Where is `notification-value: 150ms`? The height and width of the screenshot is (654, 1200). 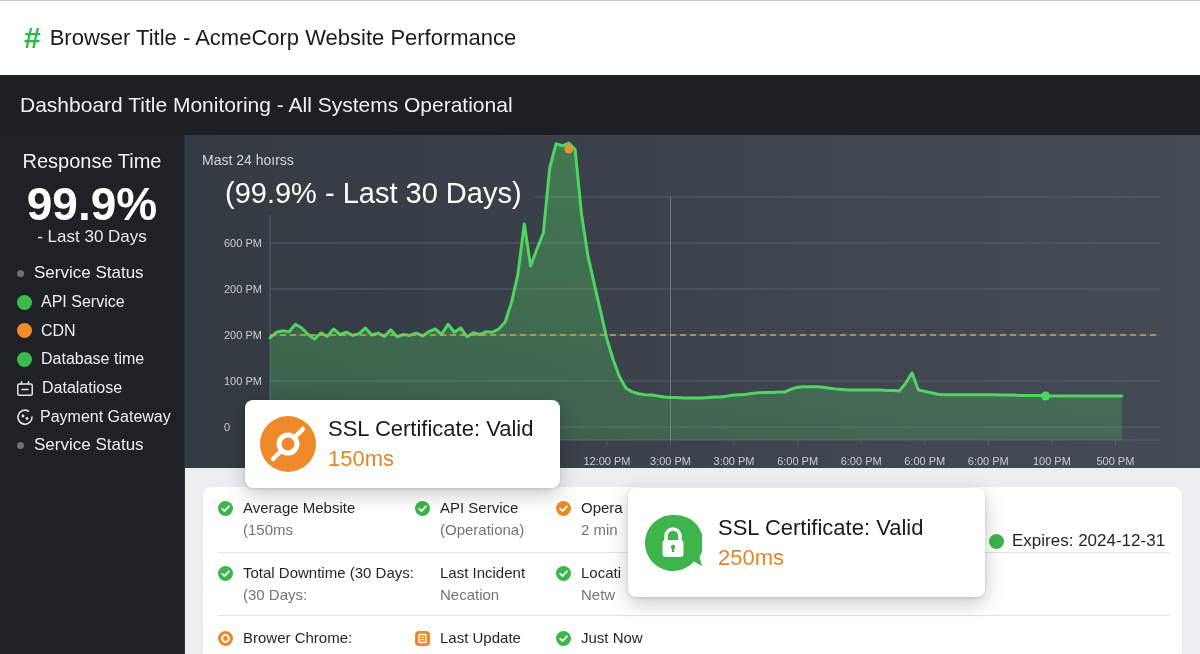
notification-value: 150ms is located at coordinates (361, 459).